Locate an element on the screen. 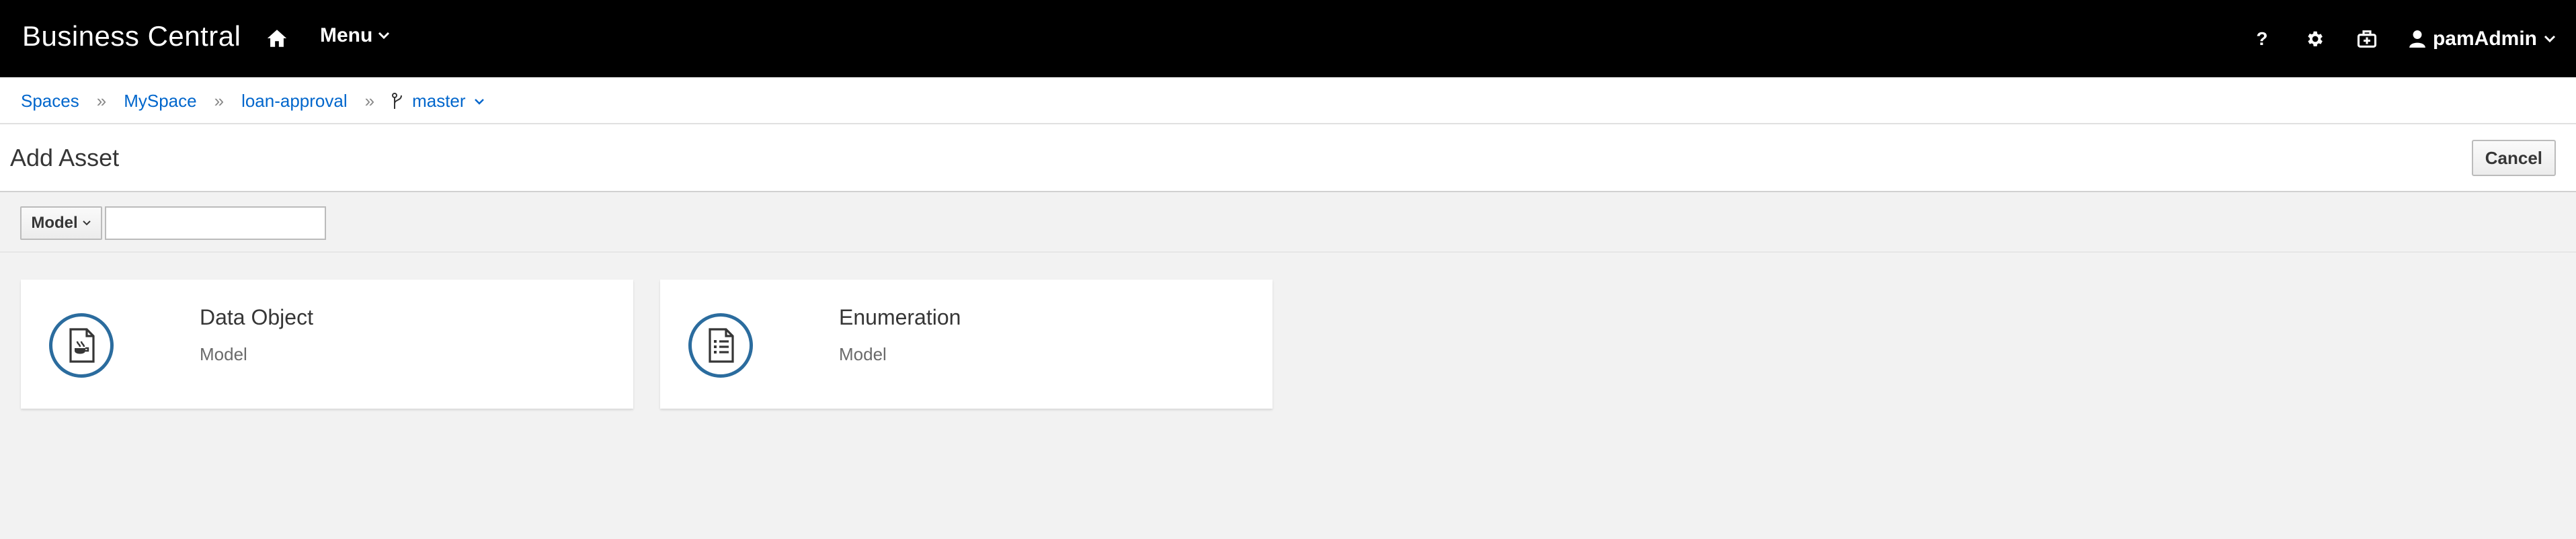  user-icon is located at coordinates (2417, 39).